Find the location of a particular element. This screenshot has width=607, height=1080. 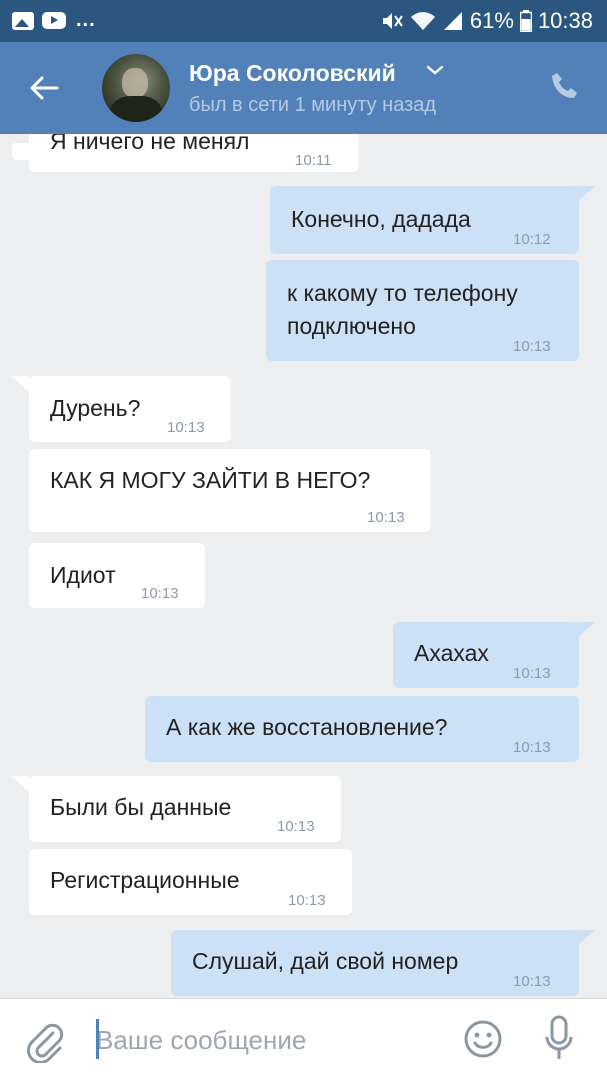

arrow-left-icon is located at coordinates (44, 88).